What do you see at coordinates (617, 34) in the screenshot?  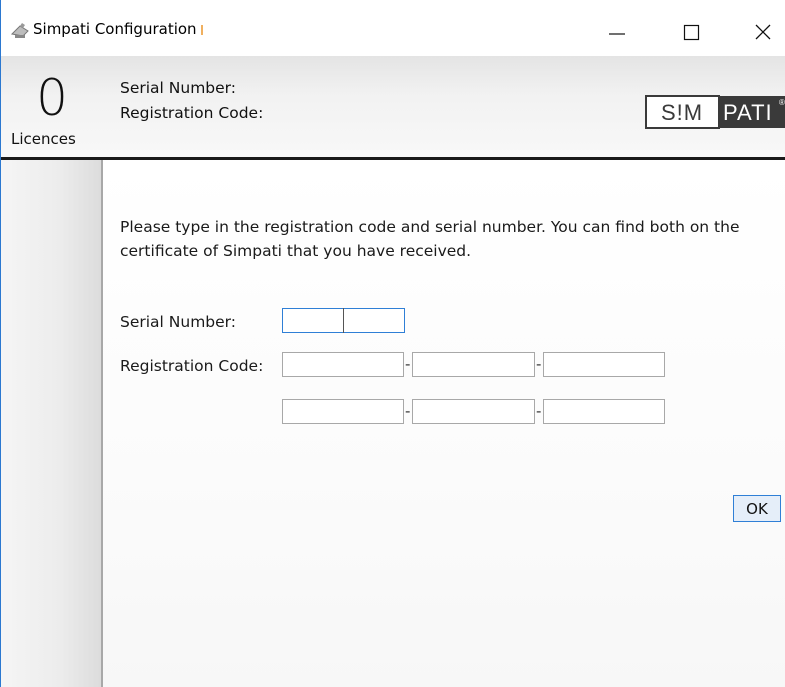 I see `minimize-icon` at bounding box center [617, 34].